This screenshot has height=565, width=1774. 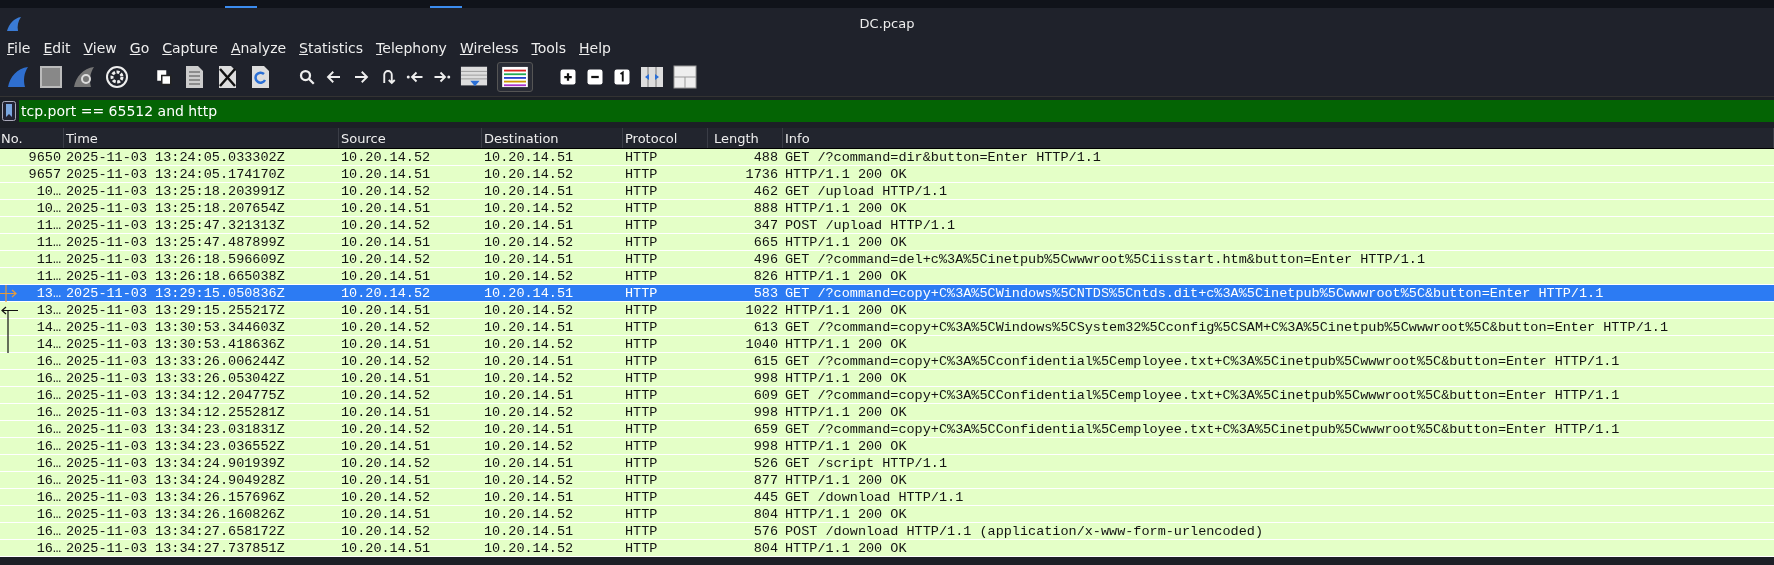 What do you see at coordinates (84, 77) in the screenshot?
I see `restart-icon` at bounding box center [84, 77].